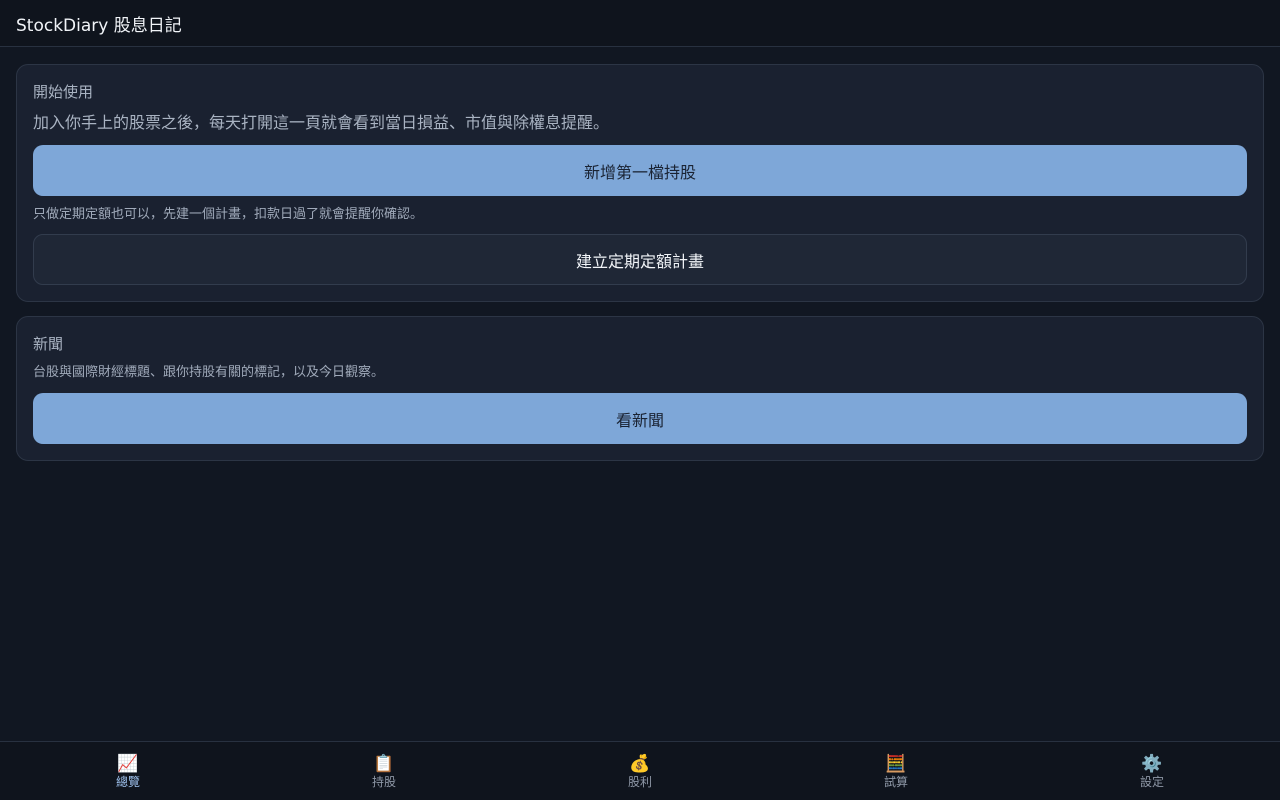 The width and height of the screenshot is (1280, 800). I want to click on abacus-icon: 🧮, so click(896, 764).